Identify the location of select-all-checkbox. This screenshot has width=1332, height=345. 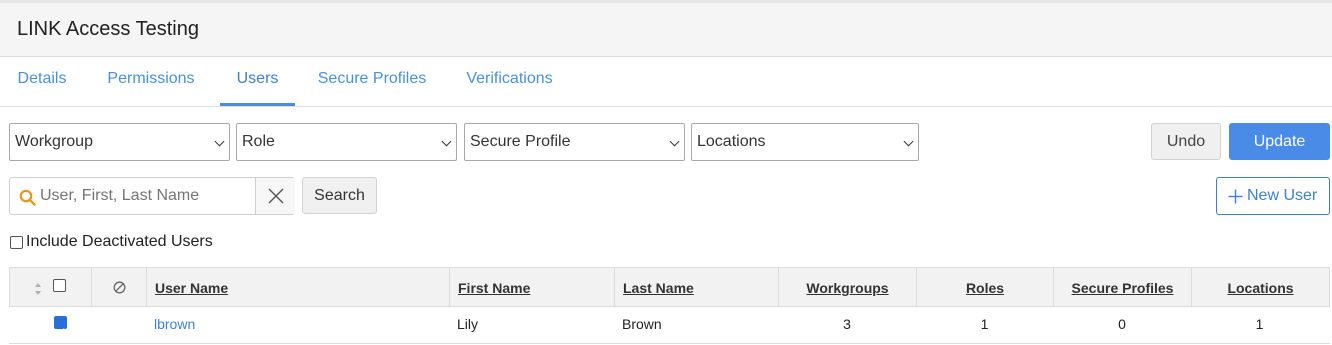
(59, 285).